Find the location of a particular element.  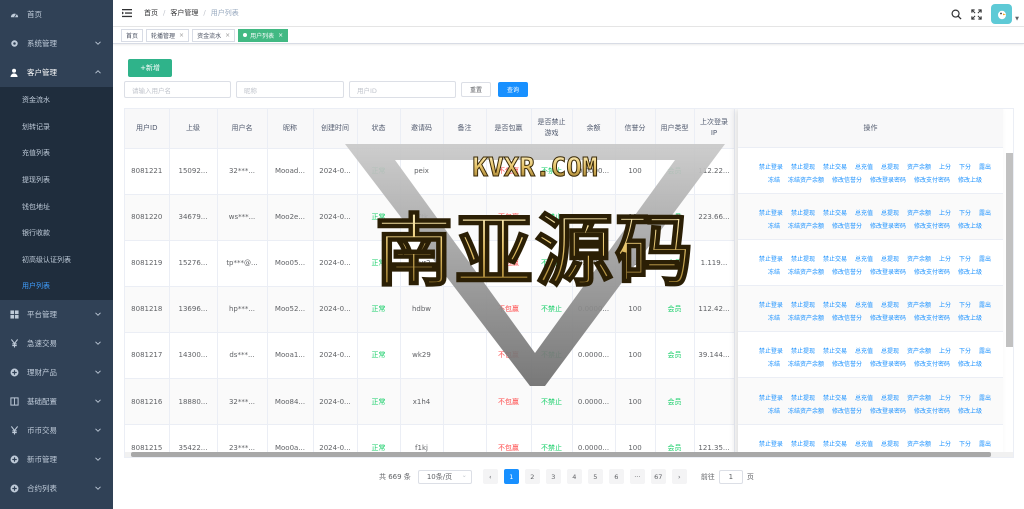

page-number: 2 is located at coordinates (532, 476).